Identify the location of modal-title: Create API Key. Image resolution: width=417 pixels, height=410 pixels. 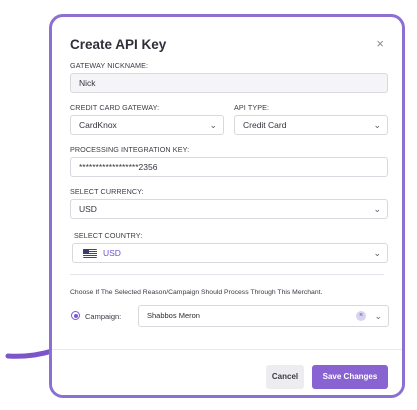
(118, 44).